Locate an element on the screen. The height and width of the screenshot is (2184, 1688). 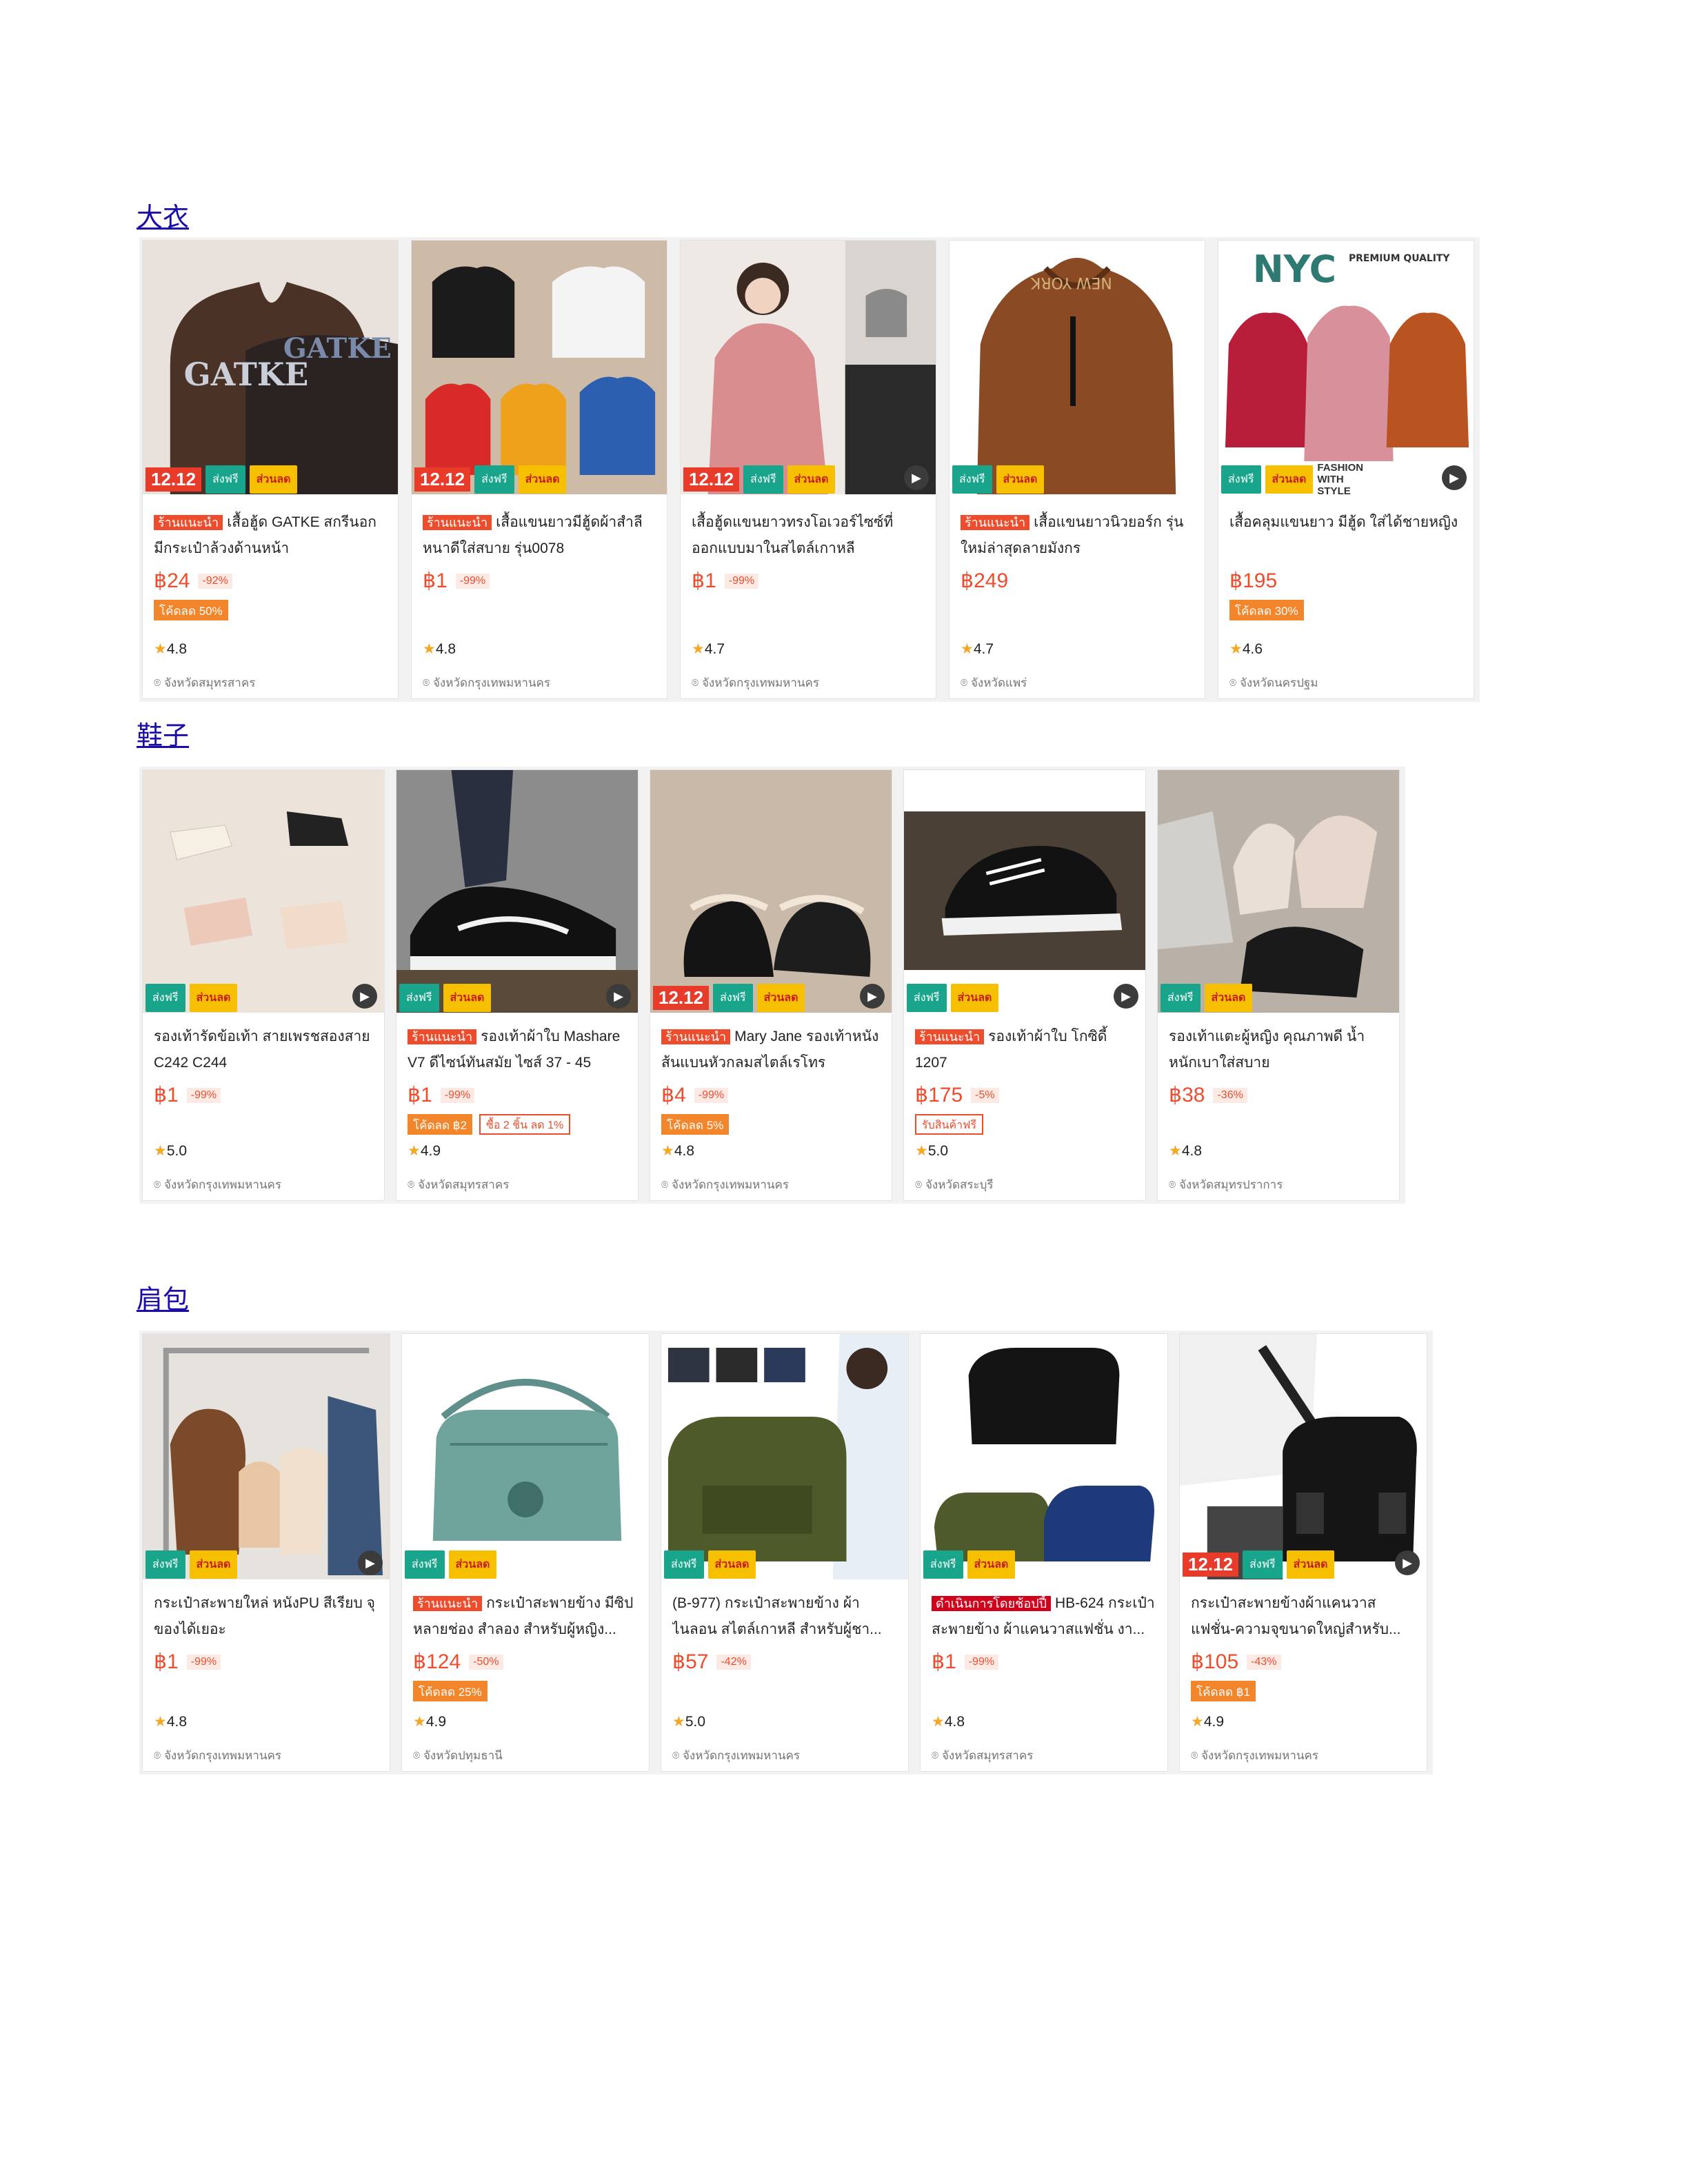
product-title: ร้านแนะนำ รองเท้าผ้าใบ โกซิดี้ 1207 is located at coordinates (1026, 1050).